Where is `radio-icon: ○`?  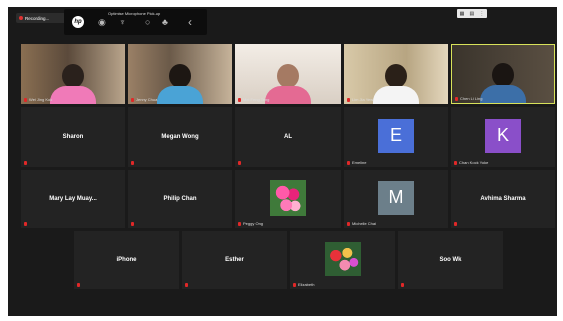
radio-icon: ○ is located at coordinates (147, 22).